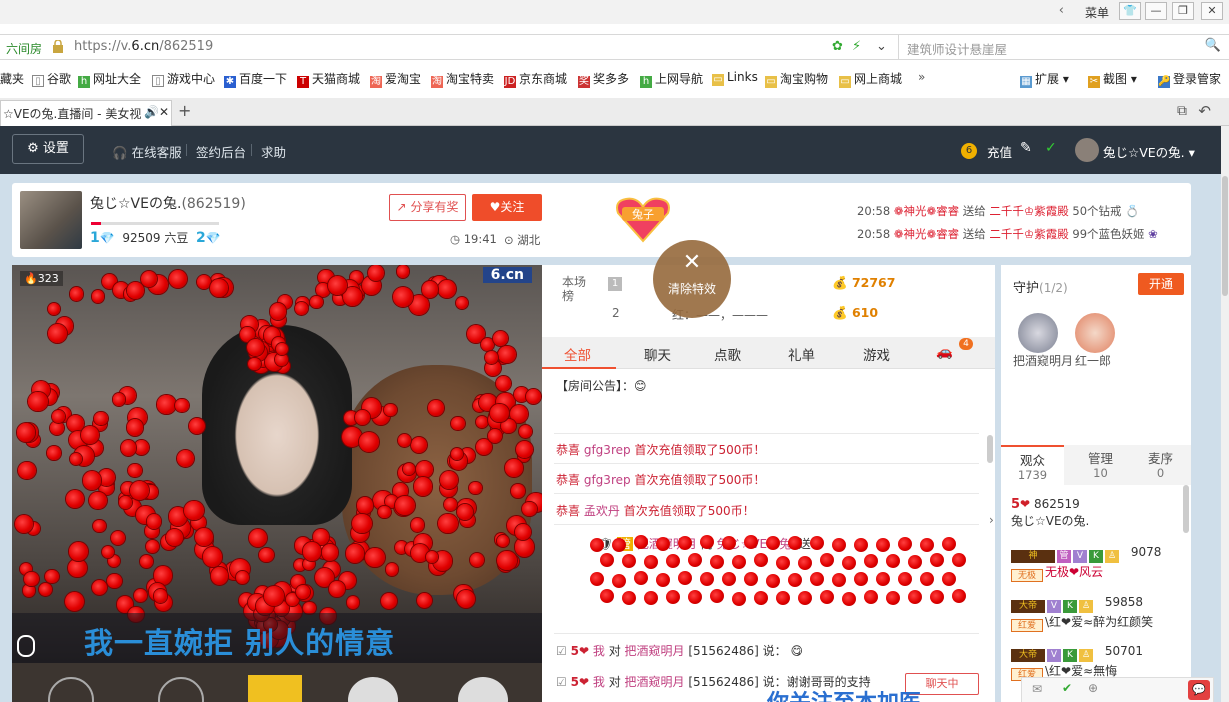 This screenshot has width=1229, height=702. Describe the element at coordinates (273, 151) in the screenshot. I see `help-link: 求助` at that location.